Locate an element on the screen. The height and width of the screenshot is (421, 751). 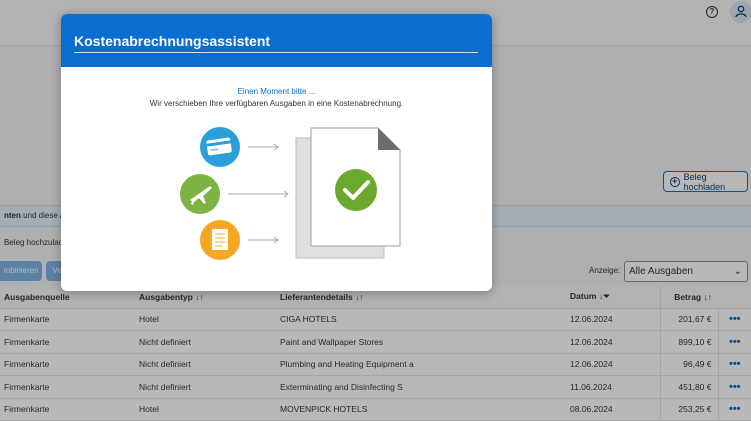
checkmark-icon is located at coordinates (356, 190).